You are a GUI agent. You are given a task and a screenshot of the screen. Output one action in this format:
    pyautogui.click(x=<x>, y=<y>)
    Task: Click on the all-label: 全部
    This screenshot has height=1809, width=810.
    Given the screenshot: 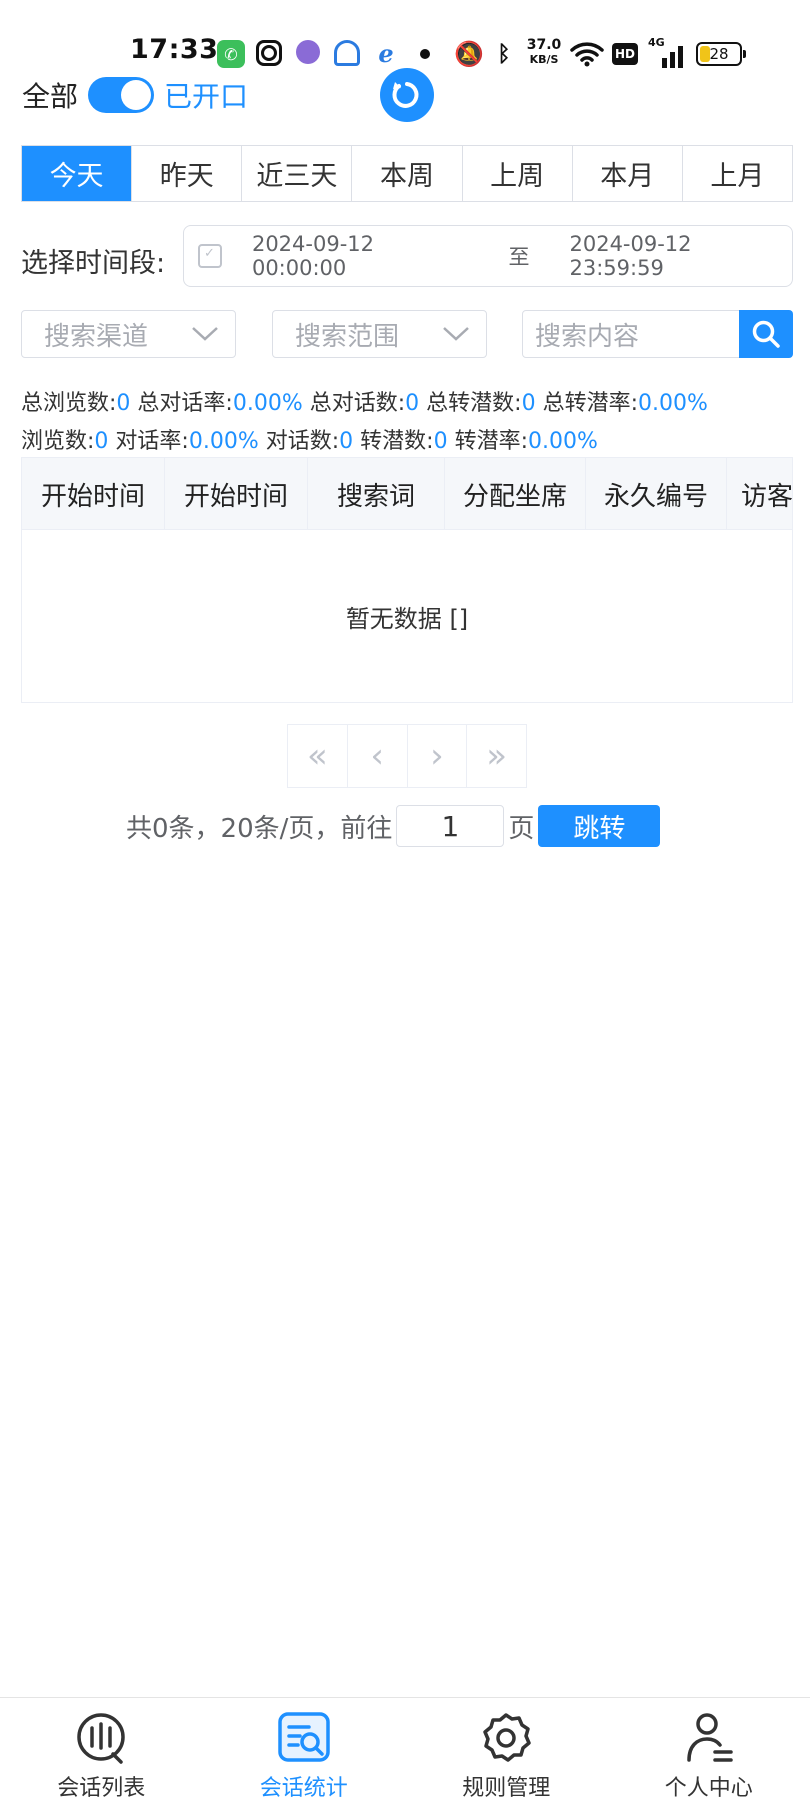 What is the action you would take?
    pyautogui.click(x=50, y=96)
    